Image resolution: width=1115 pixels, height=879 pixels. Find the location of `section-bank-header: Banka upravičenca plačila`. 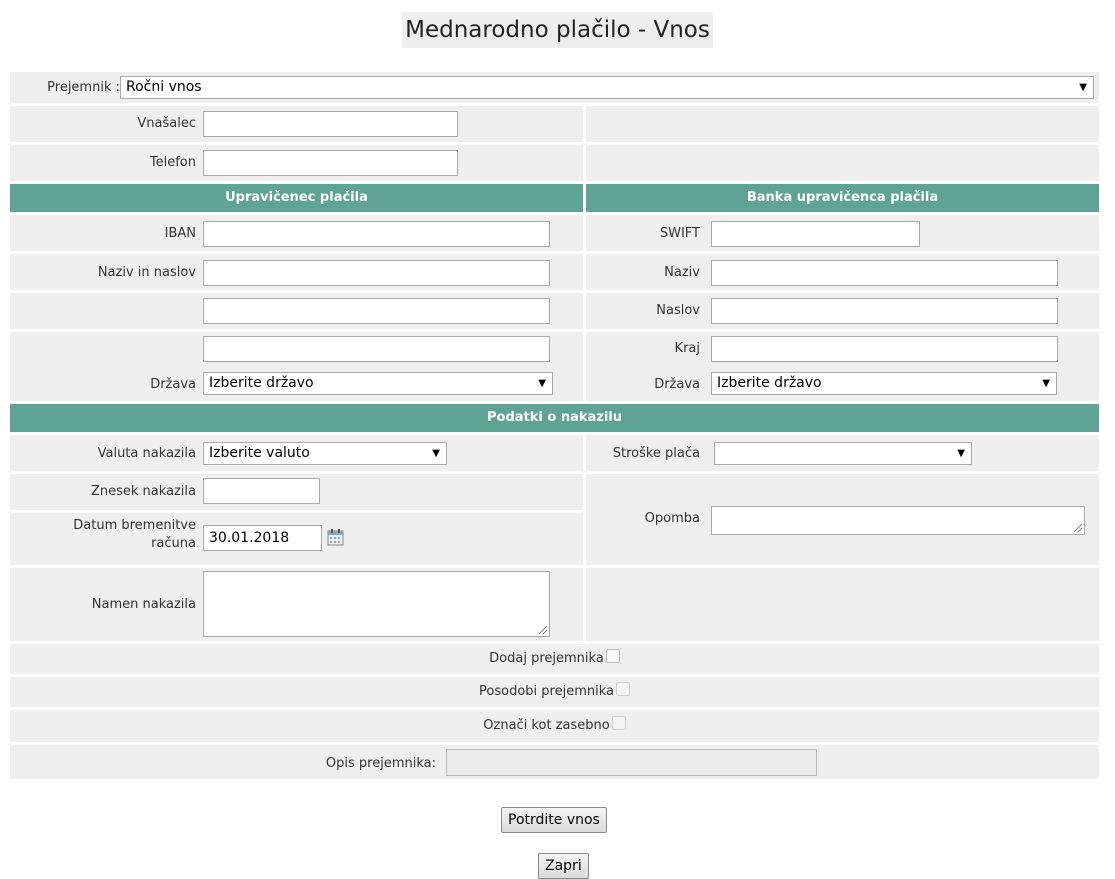

section-bank-header: Banka upravičenca plačila is located at coordinates (842, 198).